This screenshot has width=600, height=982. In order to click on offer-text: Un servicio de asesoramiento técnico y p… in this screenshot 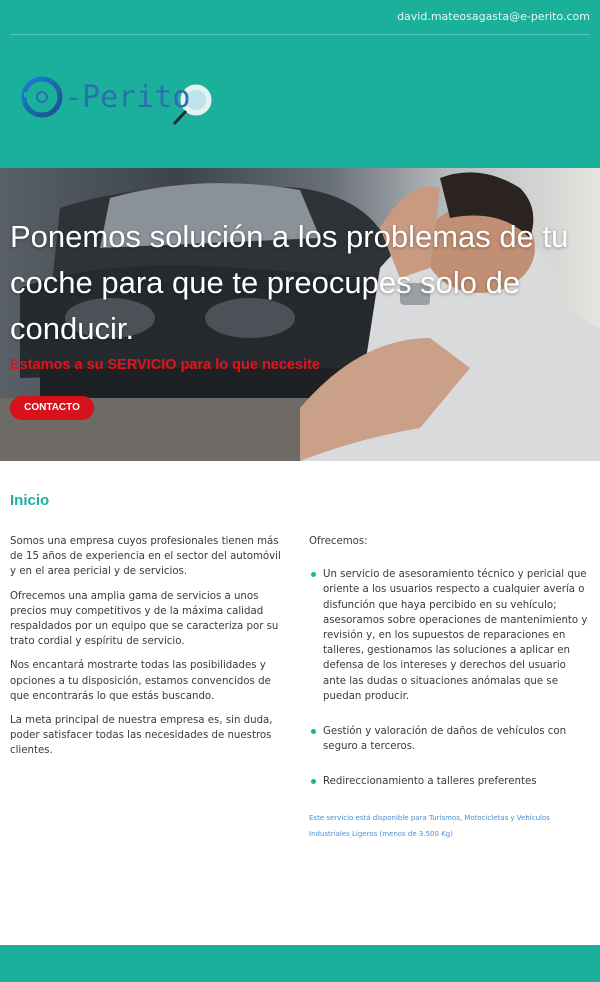, I will do `click(455, 635)`.